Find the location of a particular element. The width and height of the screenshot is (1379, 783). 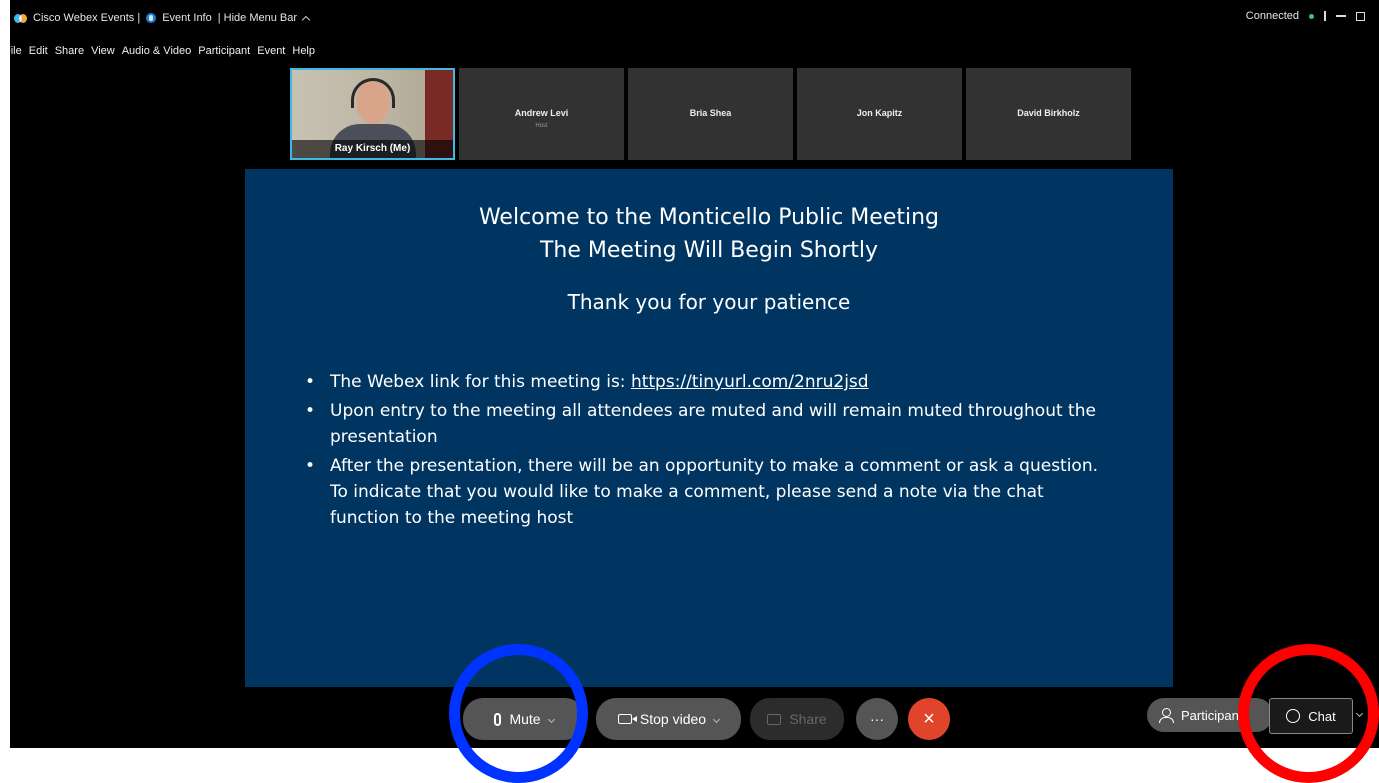

camera-icon is located at coordinates (627, 719).